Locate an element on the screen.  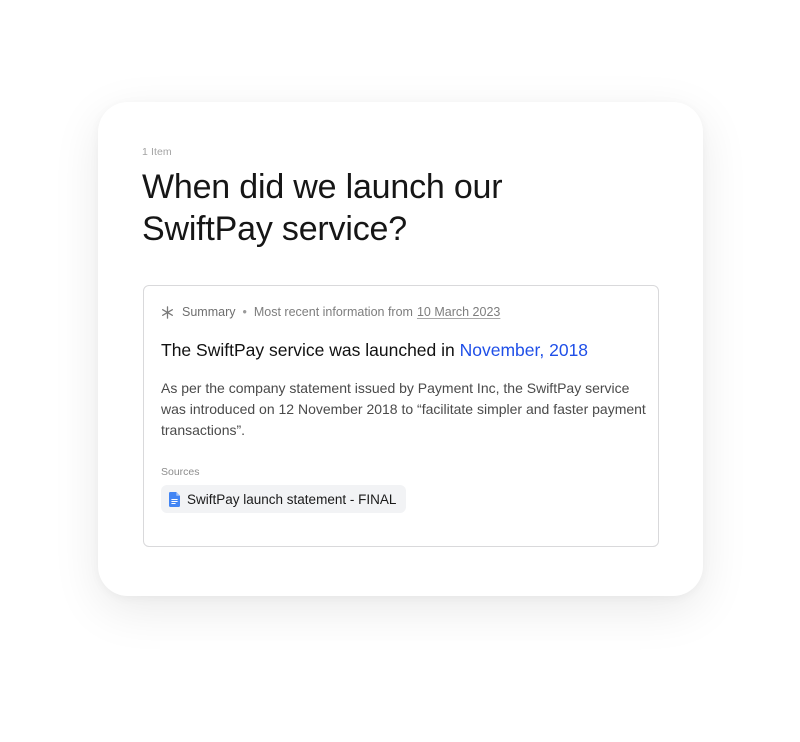
summary-label: Summary is located at coordinates (209, 312).